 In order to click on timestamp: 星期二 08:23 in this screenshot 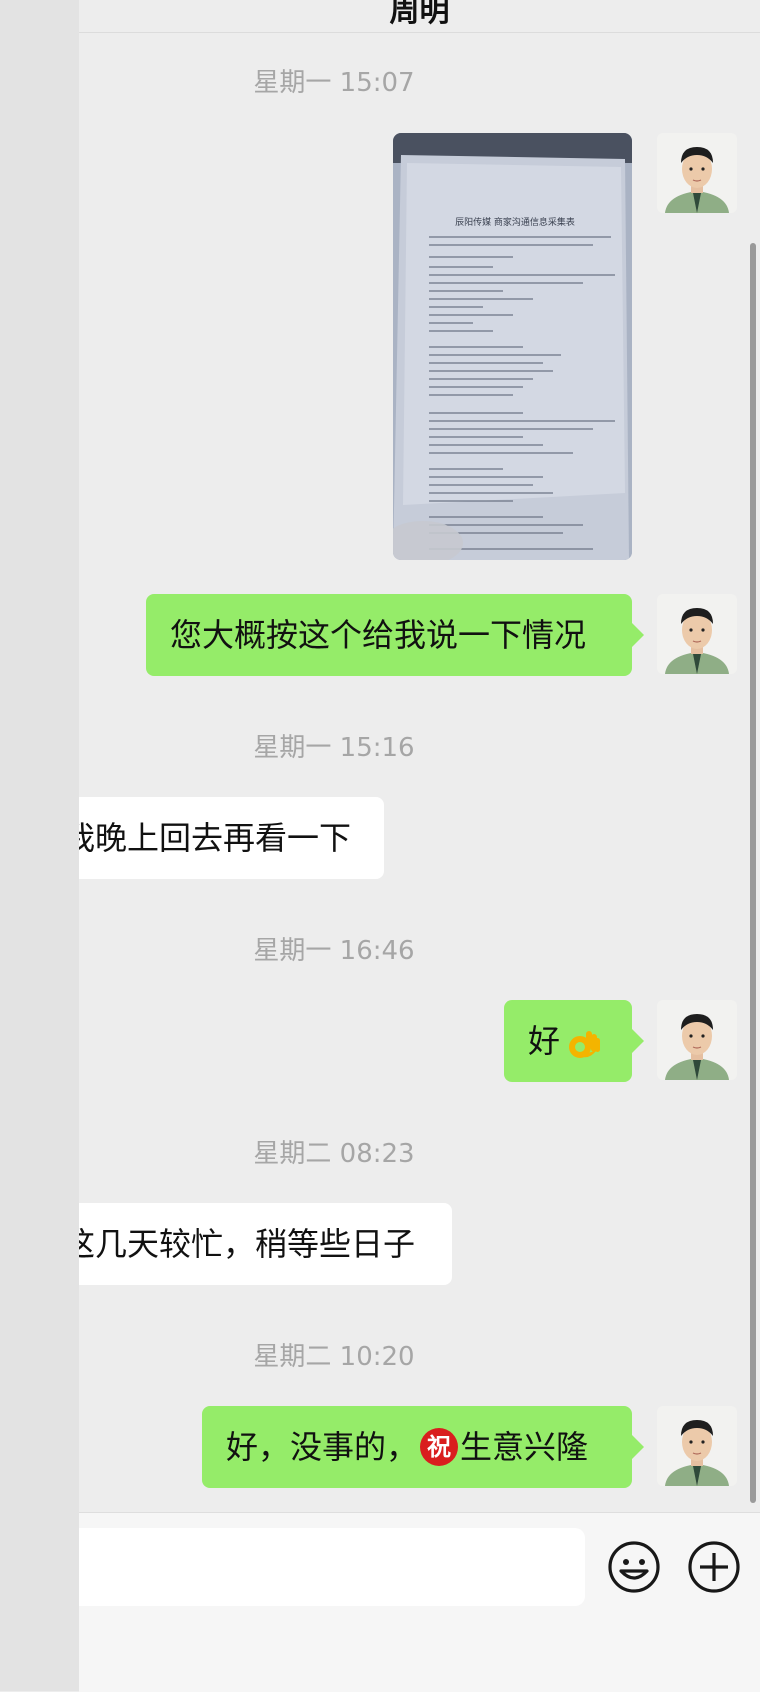, I will do `click(334, 1154)`.